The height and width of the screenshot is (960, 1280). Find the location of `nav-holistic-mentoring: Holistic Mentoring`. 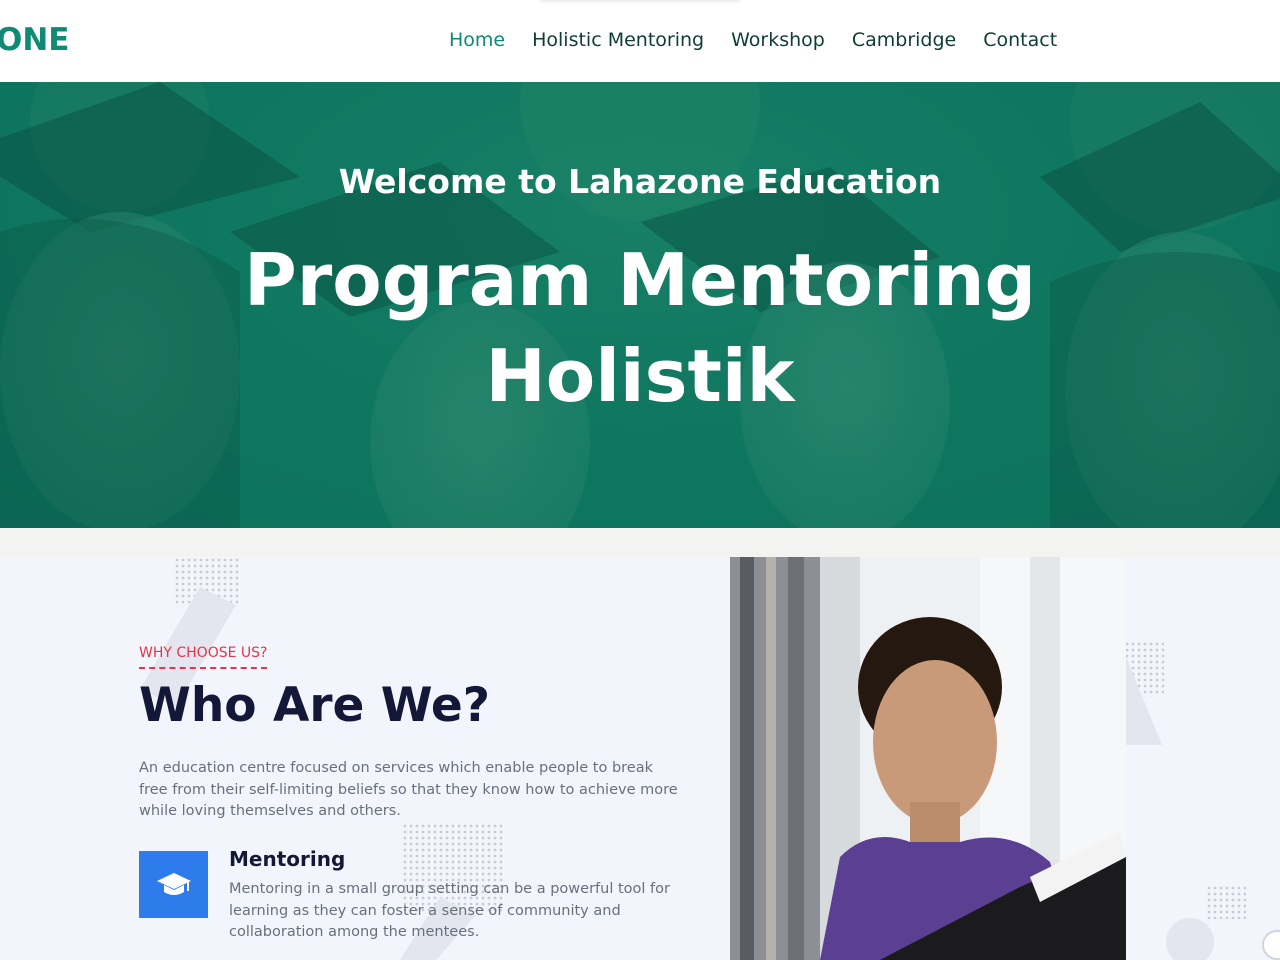

nav-holistic-mentoring: Holistic Mentoring is located at coordinates (618, 40).